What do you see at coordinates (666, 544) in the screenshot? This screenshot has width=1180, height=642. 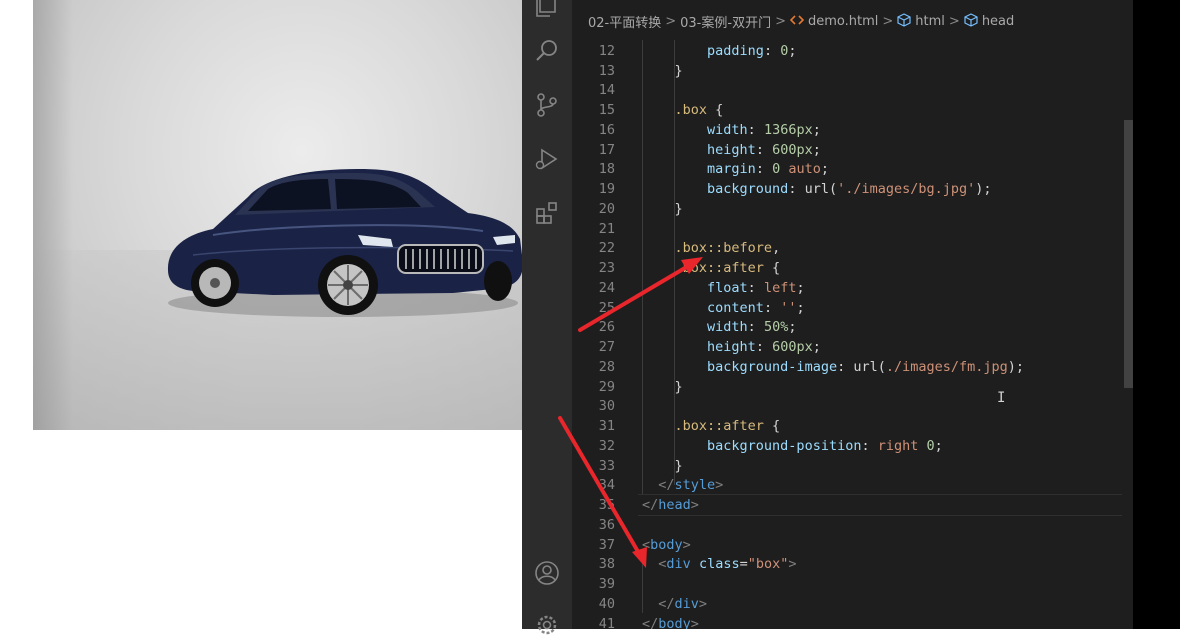 I see `code-token: body` at bounding box center [666, 544].